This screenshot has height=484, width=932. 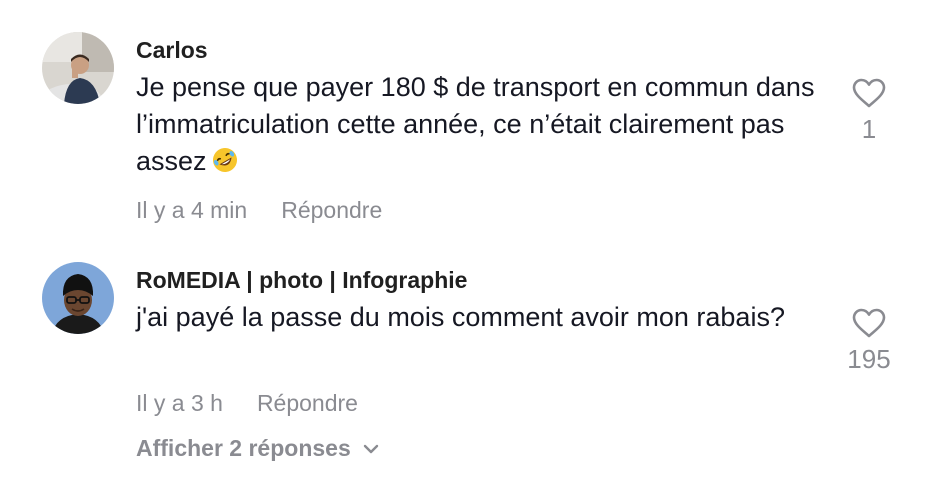 What do you see at coordinates (869, 111) in the screenshot?
I see `like-button: 1` at bounding box center [869, 111].